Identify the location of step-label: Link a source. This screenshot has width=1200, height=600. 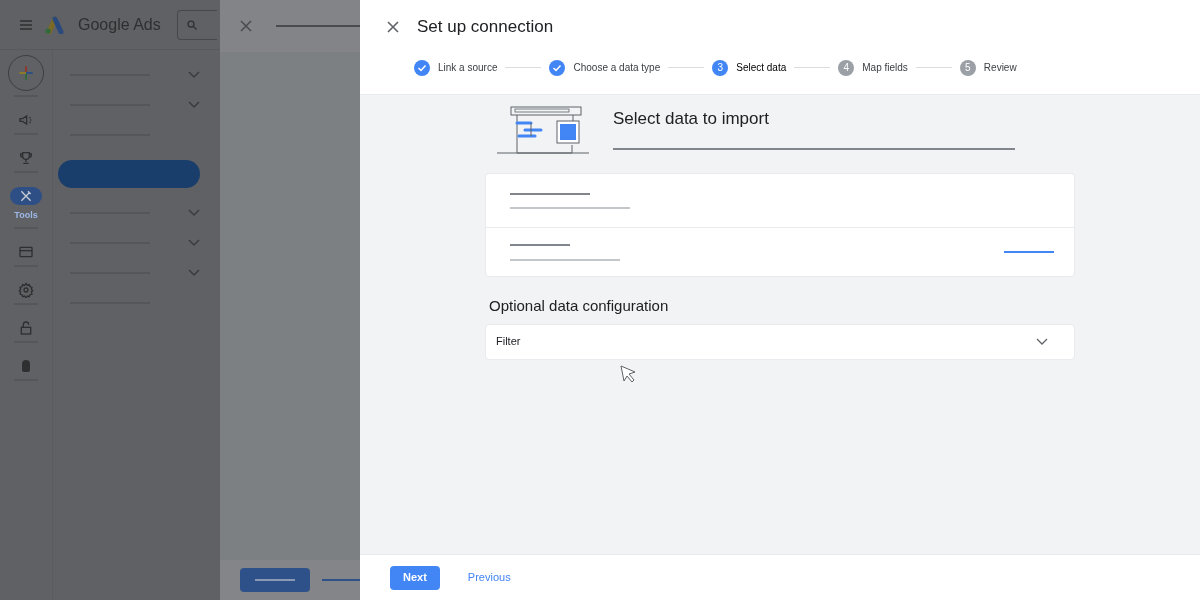
(468, 68).